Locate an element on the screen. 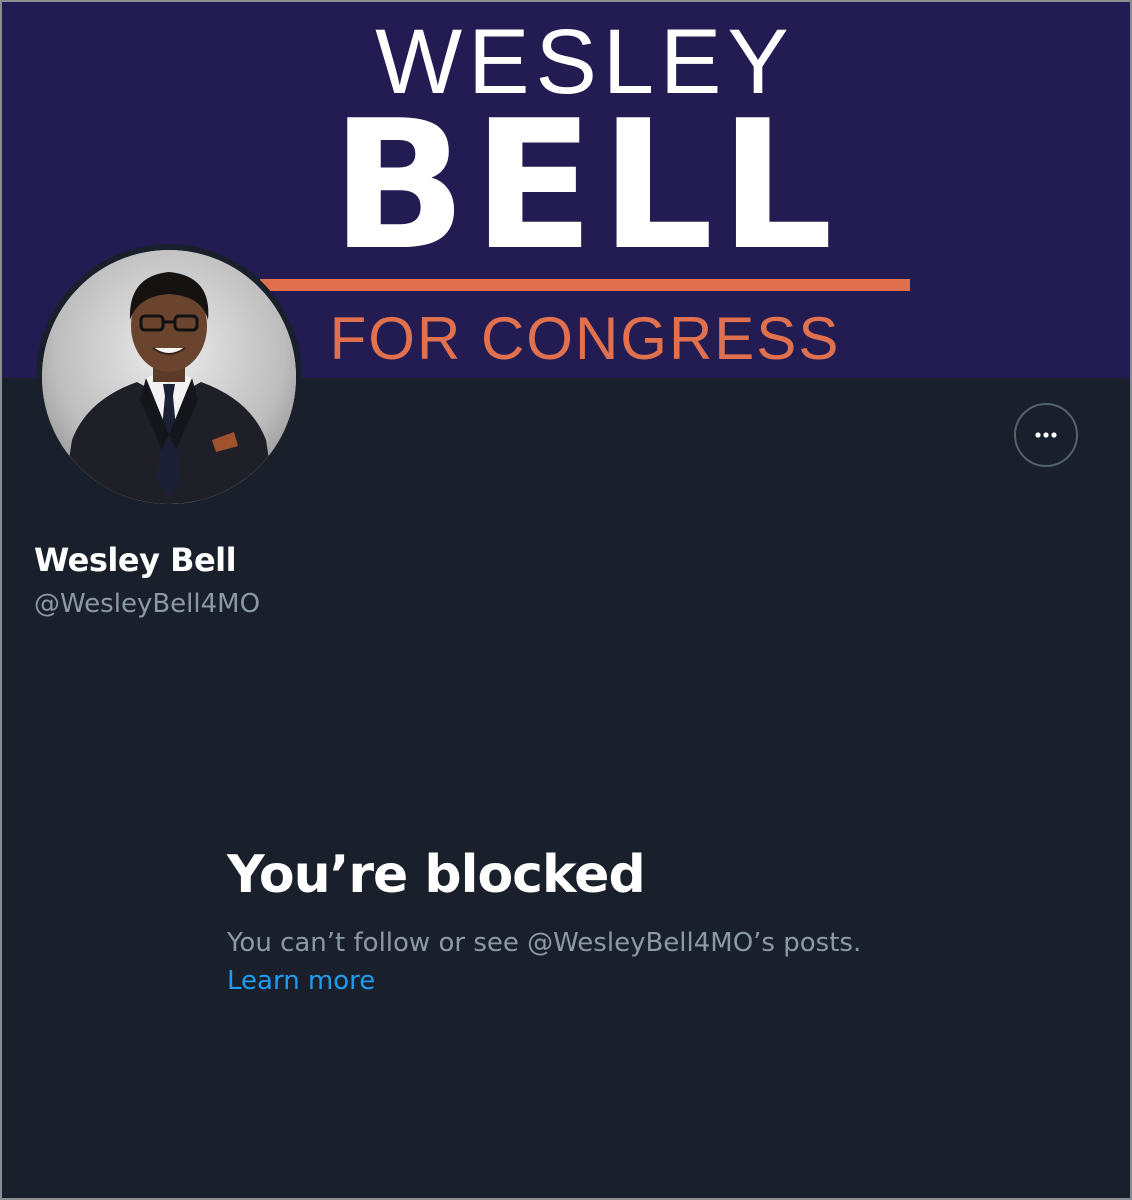 The height and width of the screenshot is (1200, 1132). more-options-button is located at coordinates (1046, 435).